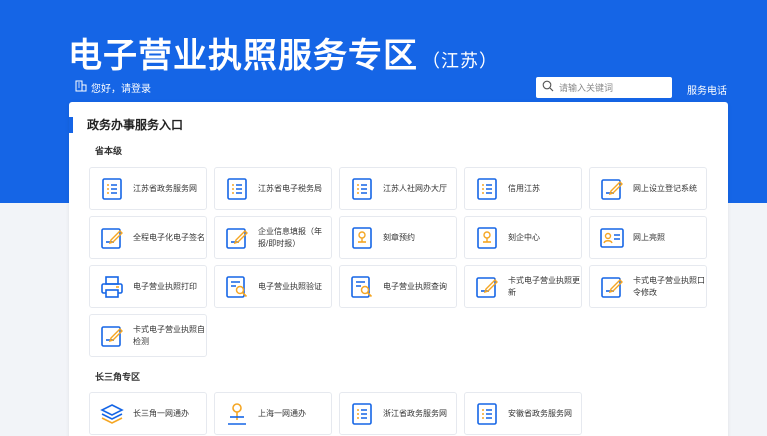  I want to click on service-hotline-link: 服务电话, so click(707, 89).